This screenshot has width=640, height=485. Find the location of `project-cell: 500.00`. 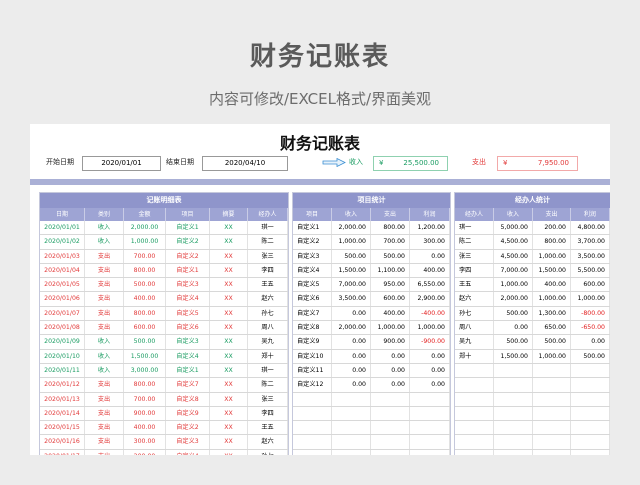

project-cell: 500.00 is located at coordinates (390, 256).